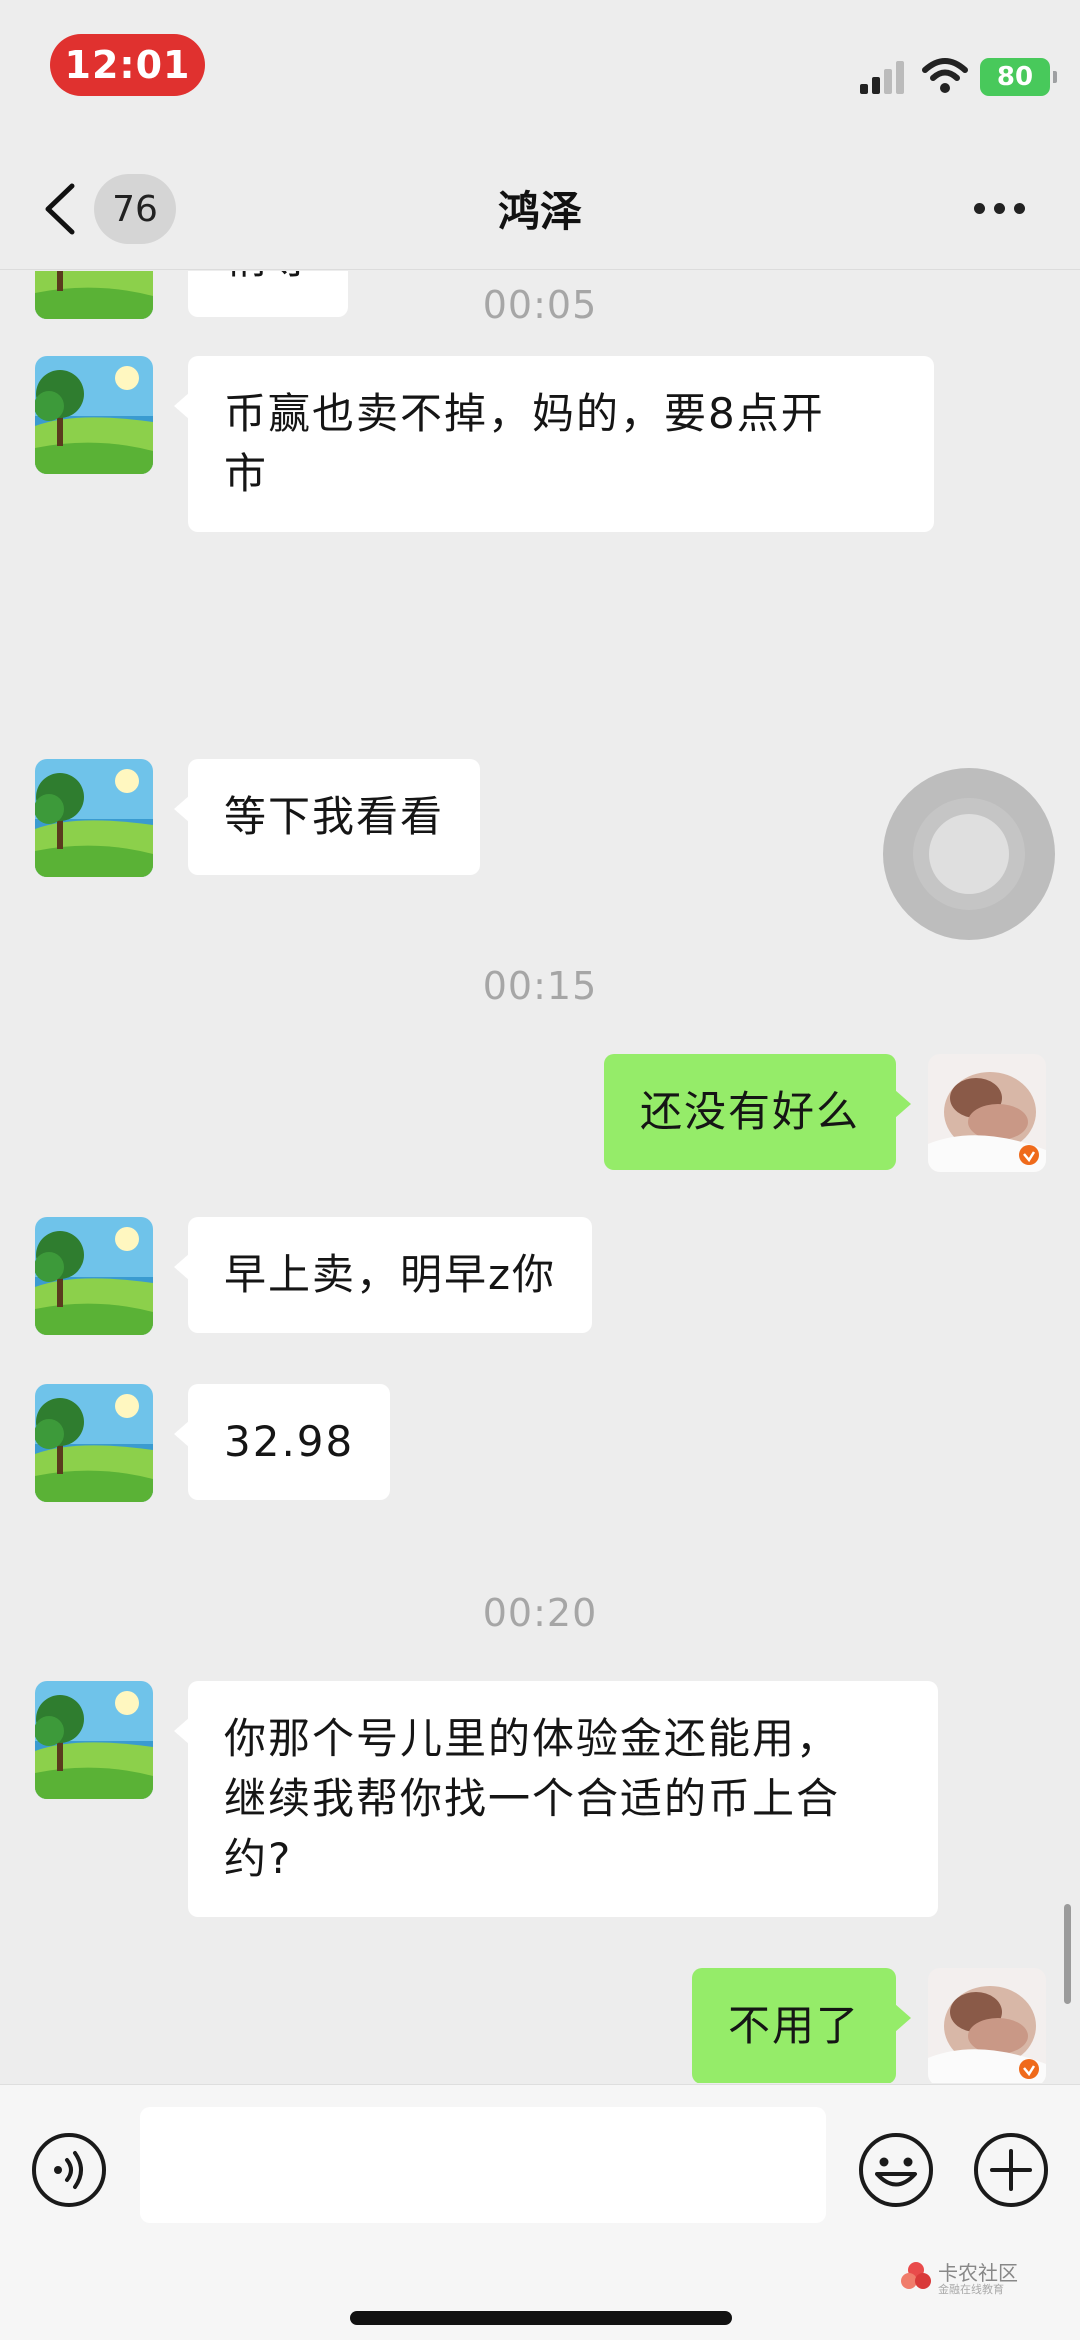 This screenshot has height=2340, width=1080. What do you see at coordinates (916, 2275) in the screenshot?
I see `watermark-logo-icon` at bounding box center [916, 2275].